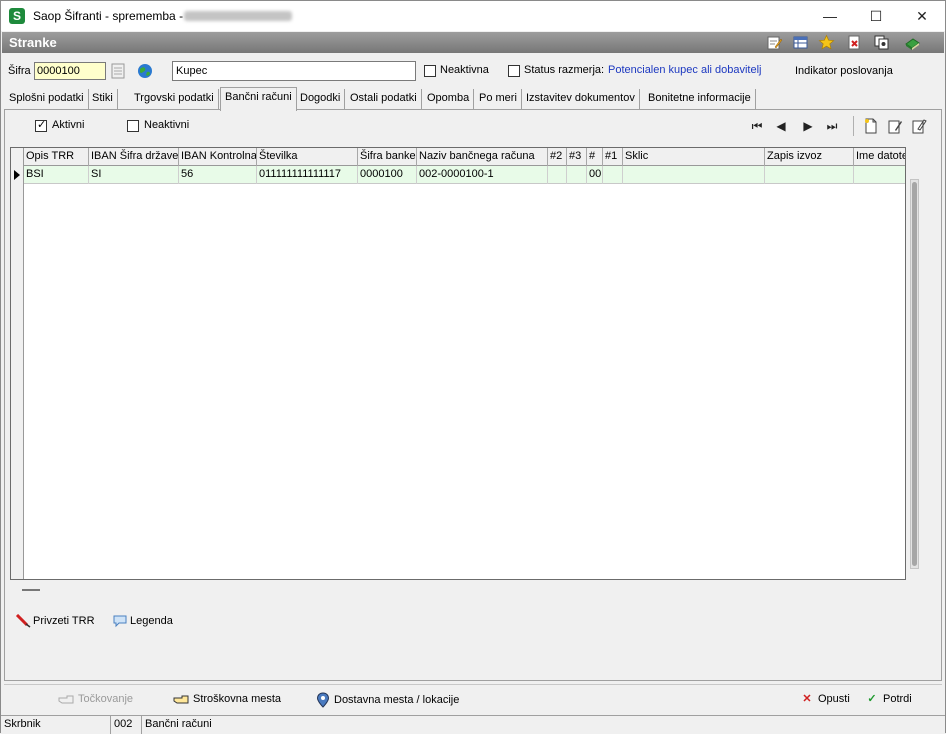 The image size is (946, 734). What do you see at coordinates (134, 175) in the screenshot?
I see `cell-iban-sifra-drzave: SI` at bounding box center [134, 175].